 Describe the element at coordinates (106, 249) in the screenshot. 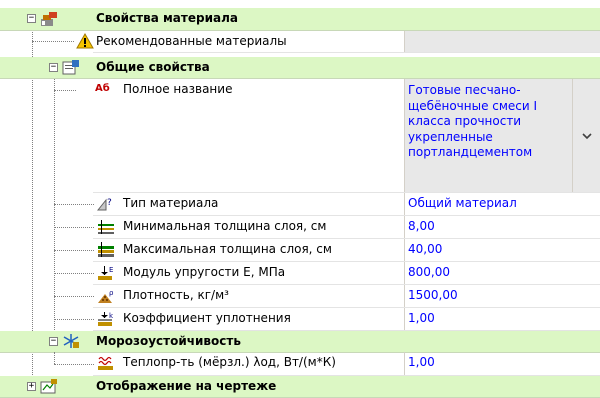

I see `max-thickness-icon` at that location.